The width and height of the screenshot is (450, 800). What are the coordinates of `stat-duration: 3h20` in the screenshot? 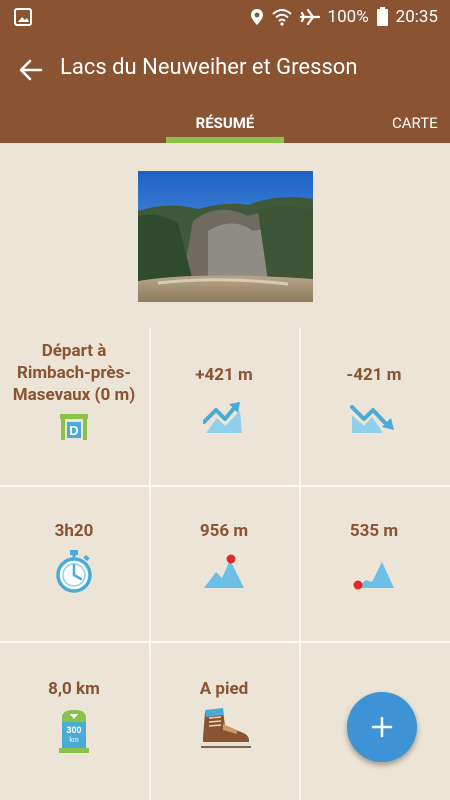 It's located at (74, 557).